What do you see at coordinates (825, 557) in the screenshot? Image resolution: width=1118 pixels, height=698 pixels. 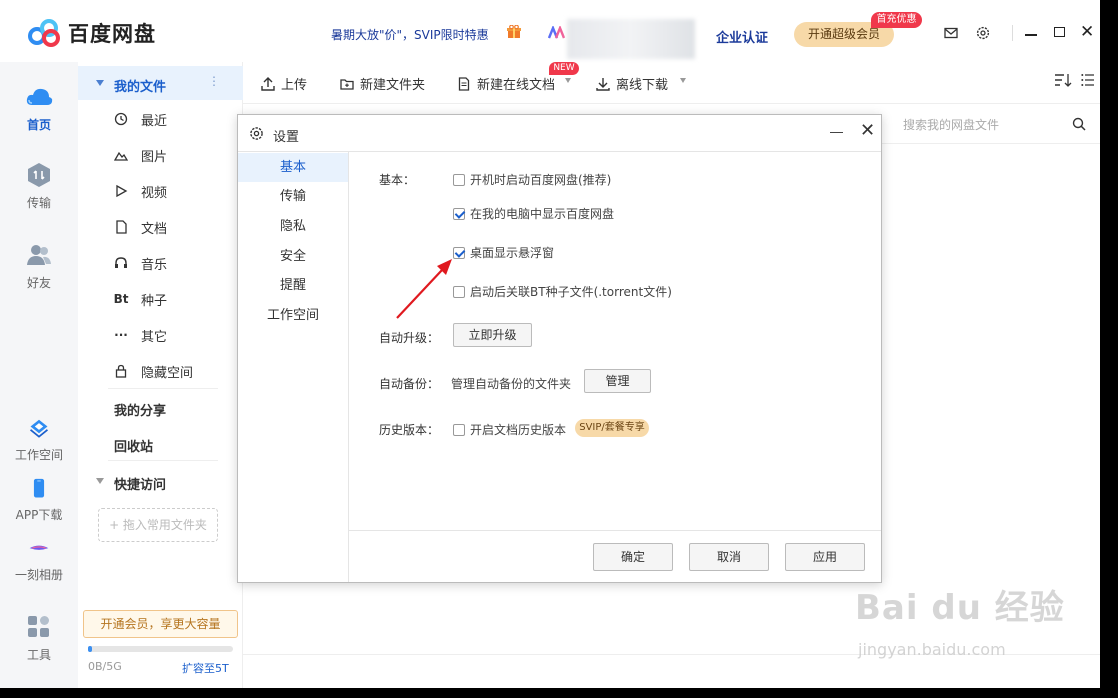 I see `apply-button: 应用` at bounding box center [825, 557].